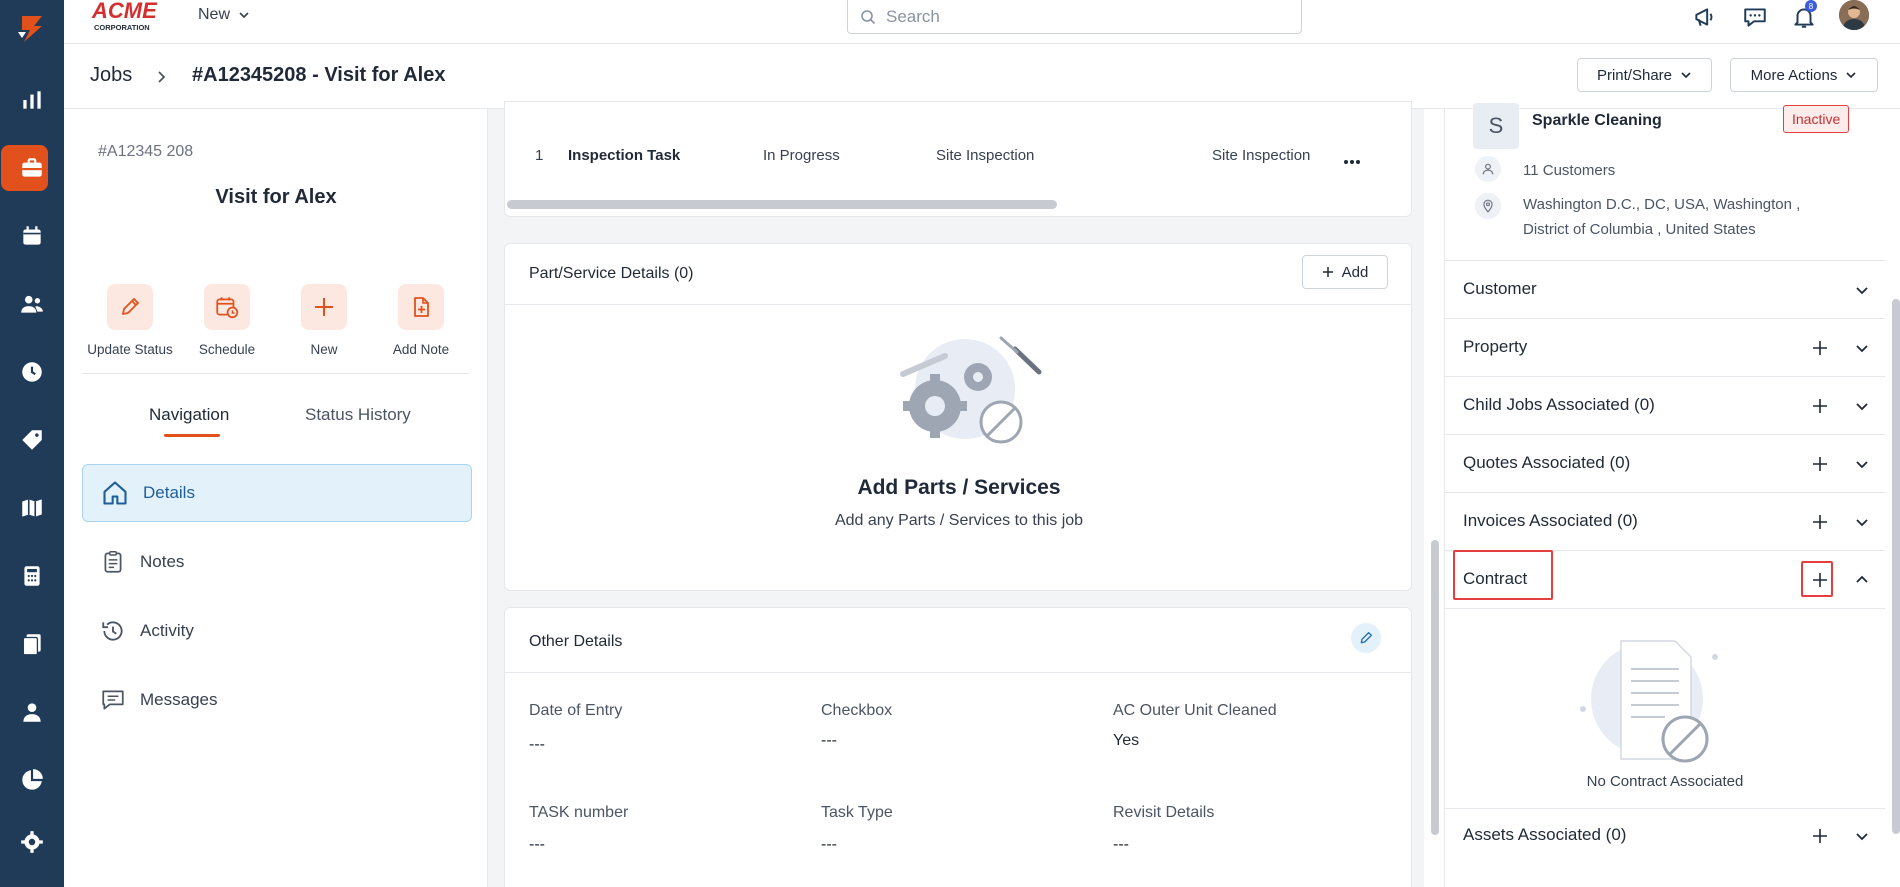 This screenshot has height=887, width=1900. I want to click on address-line-2: District of Columbia , United States, so click(1639, 229).